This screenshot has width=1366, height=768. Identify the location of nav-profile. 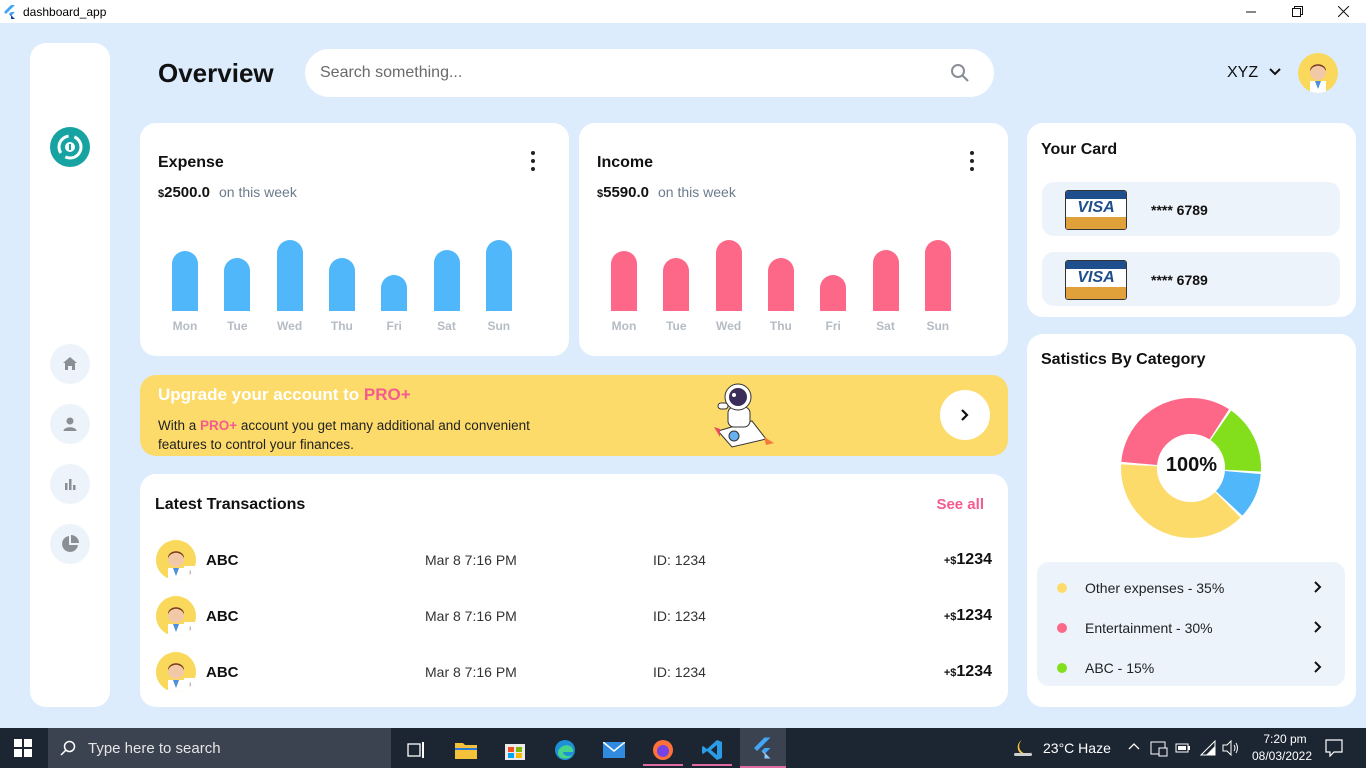
(70, 424).